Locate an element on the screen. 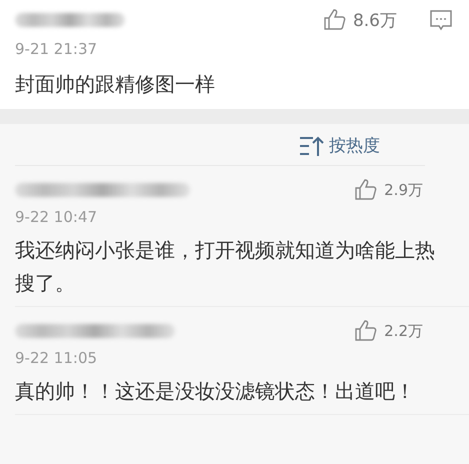  sort-button: 按热度 is located at coordinates (339, 145).